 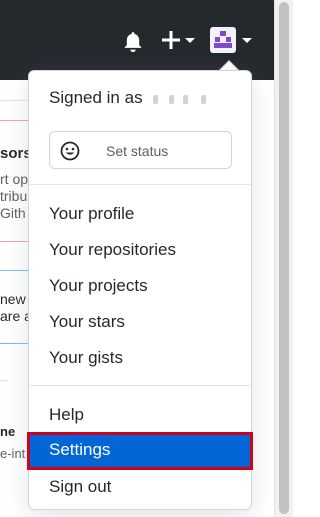 I want to click on smiley-icon, so click(x=70, y=151).